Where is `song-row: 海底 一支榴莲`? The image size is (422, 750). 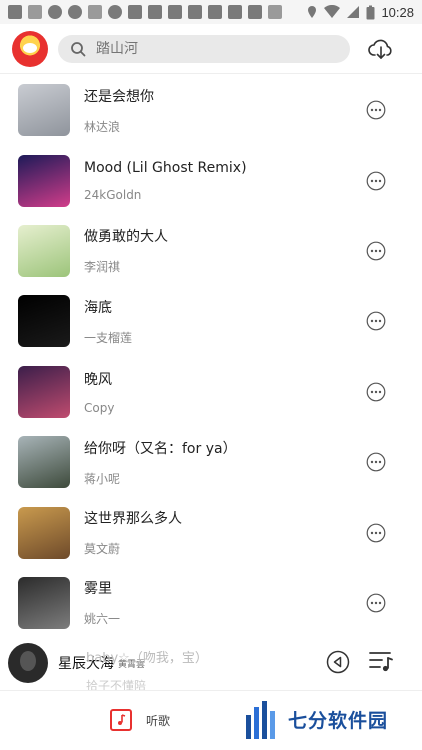 song-row: 海底 一支榴莲 is located at coordinates (211, 321).